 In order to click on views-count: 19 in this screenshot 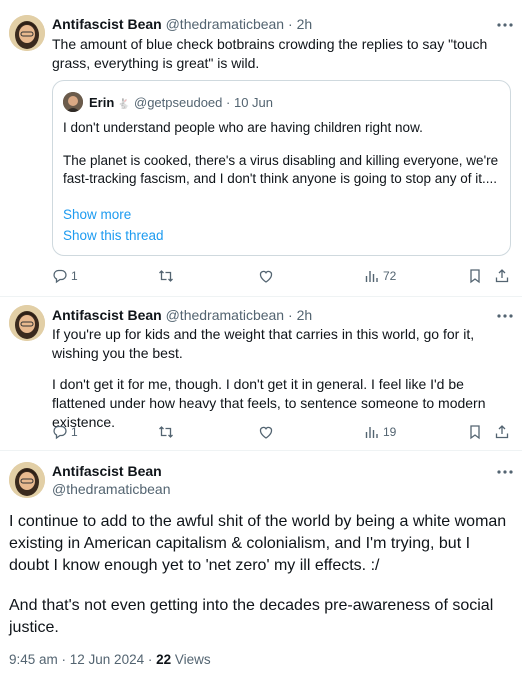, I will do `click(390, 432)`.